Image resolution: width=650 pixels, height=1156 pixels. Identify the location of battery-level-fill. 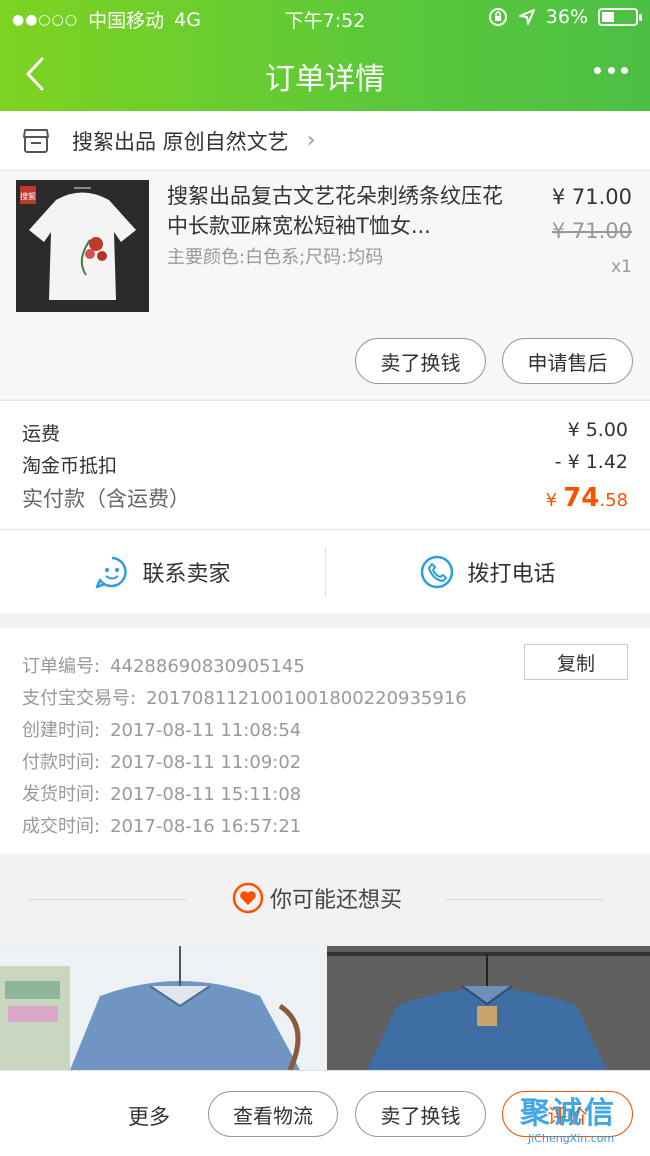
(608, 17).